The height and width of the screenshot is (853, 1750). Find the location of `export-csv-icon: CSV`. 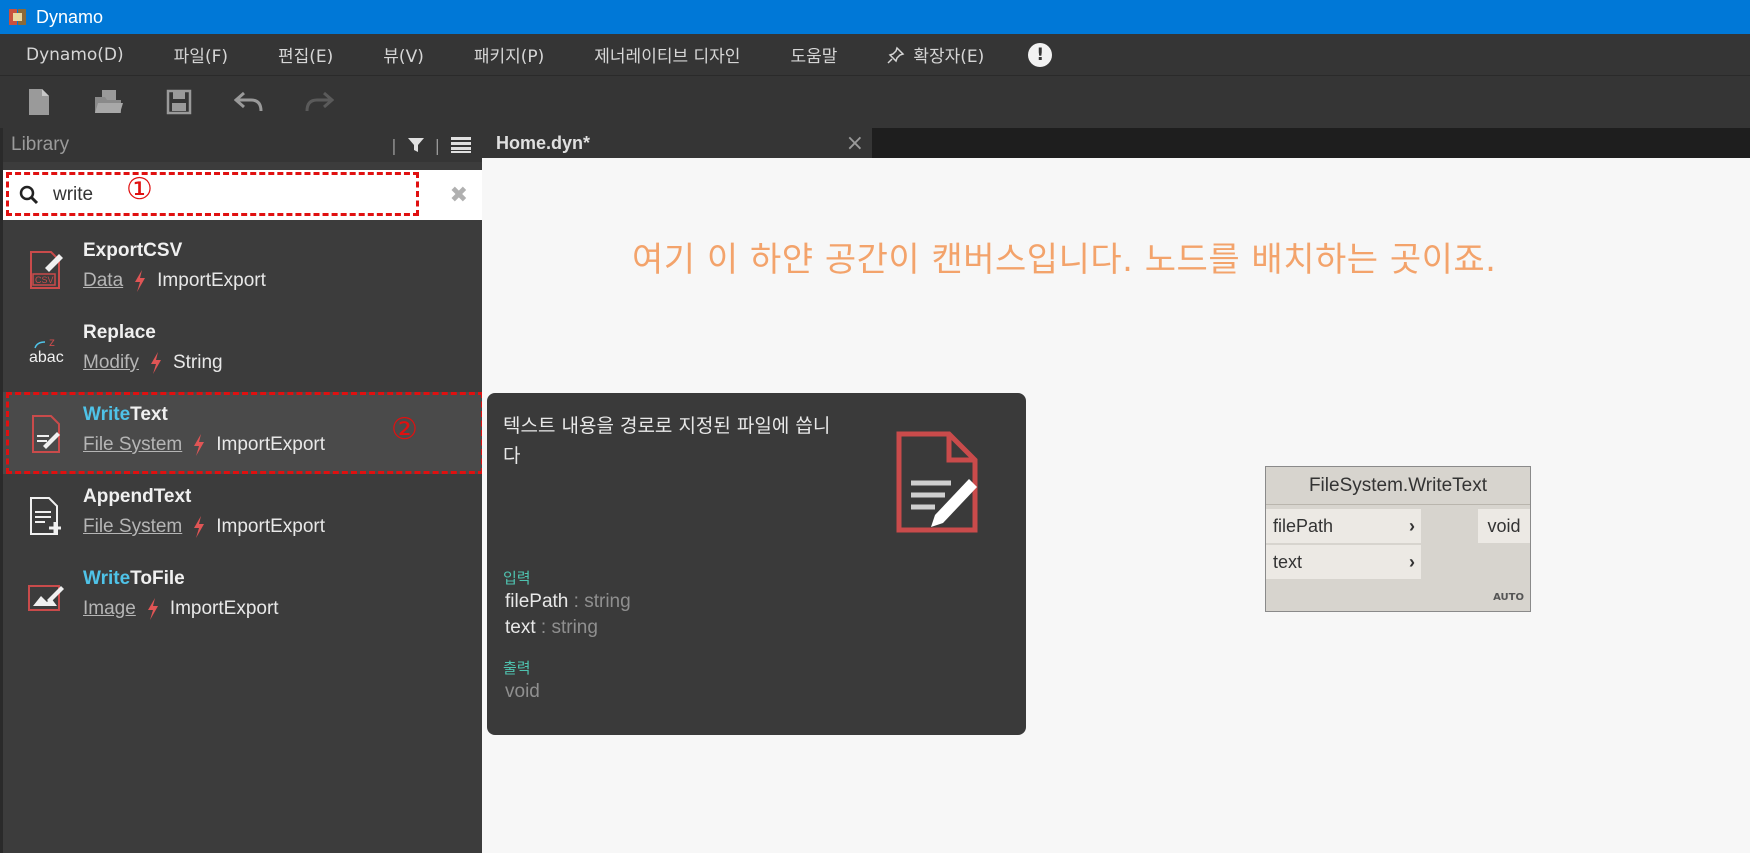

export-csv-icon: CSV is located at coordinates (46, 270).